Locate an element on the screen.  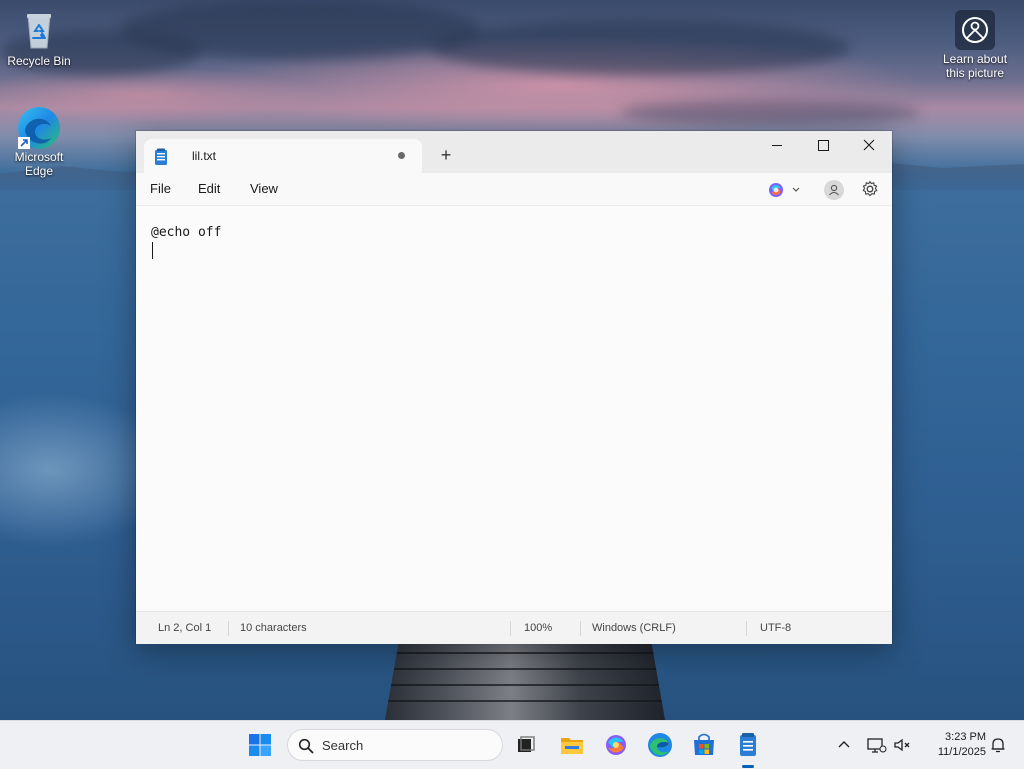
copilot-app-button is located at coordinates (616, 745).